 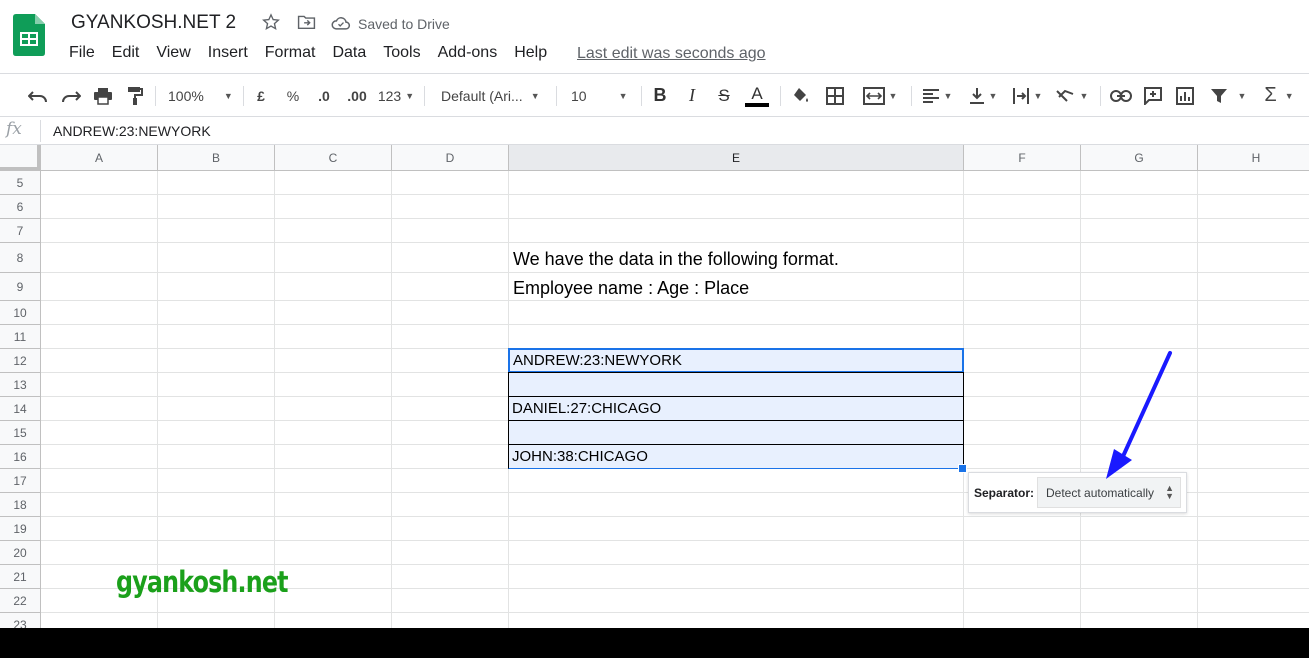 I want to click on formula-input: ANDREW:23:NEWYORK, so click(x=132, y=131).